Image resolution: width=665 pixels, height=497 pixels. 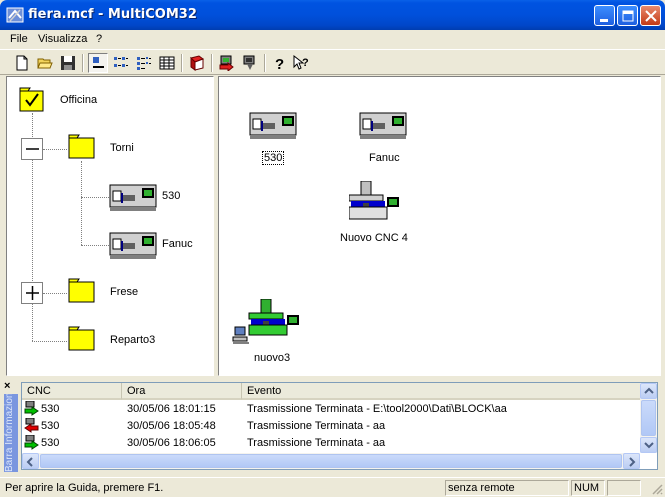 I want to click on expand-frese-button, so click(x=32, y=293).